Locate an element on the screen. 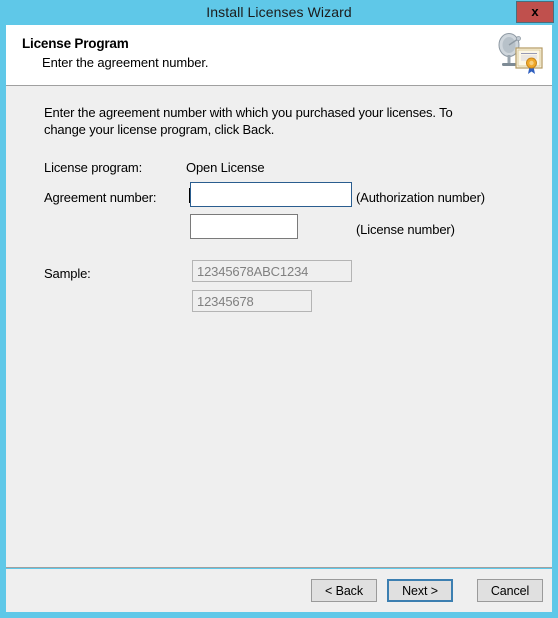  sample-license-value: 12345678 is located at coordinates (252, 301).